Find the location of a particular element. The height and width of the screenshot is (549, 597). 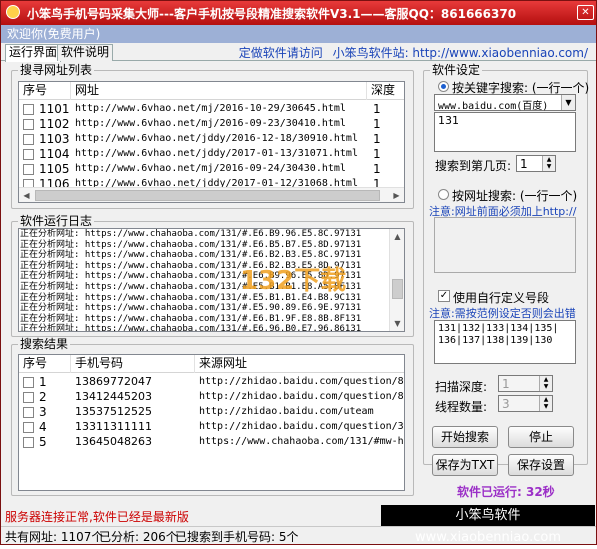

tab-help: 软件说明 is located at coordinates (85, 52).